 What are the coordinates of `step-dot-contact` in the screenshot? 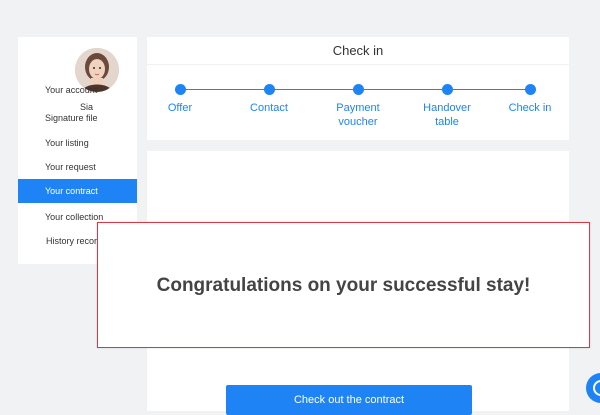 It's located at (269, 89).